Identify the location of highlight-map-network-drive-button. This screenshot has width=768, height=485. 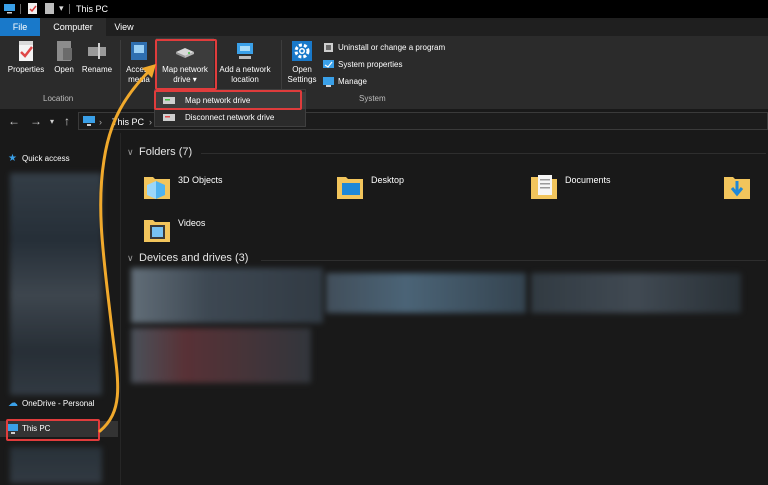
(186, 64).